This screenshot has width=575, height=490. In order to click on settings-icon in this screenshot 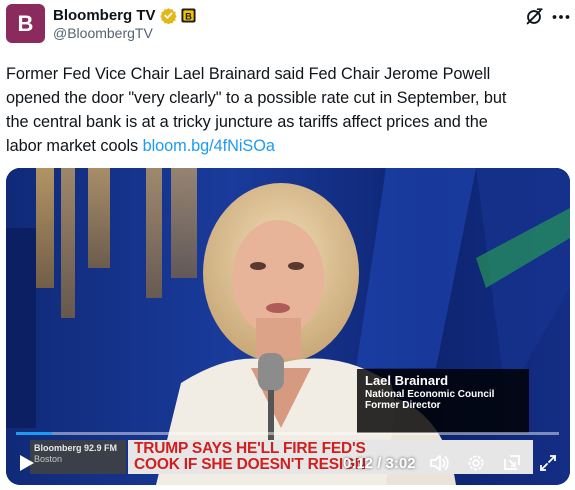, I will do `click(476, 463)`.